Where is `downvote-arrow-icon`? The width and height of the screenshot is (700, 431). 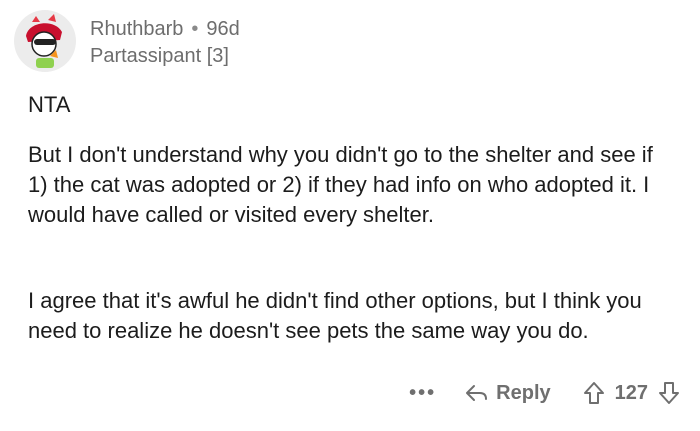
downvote-arrow-icon is located at coordinates (669, 393).